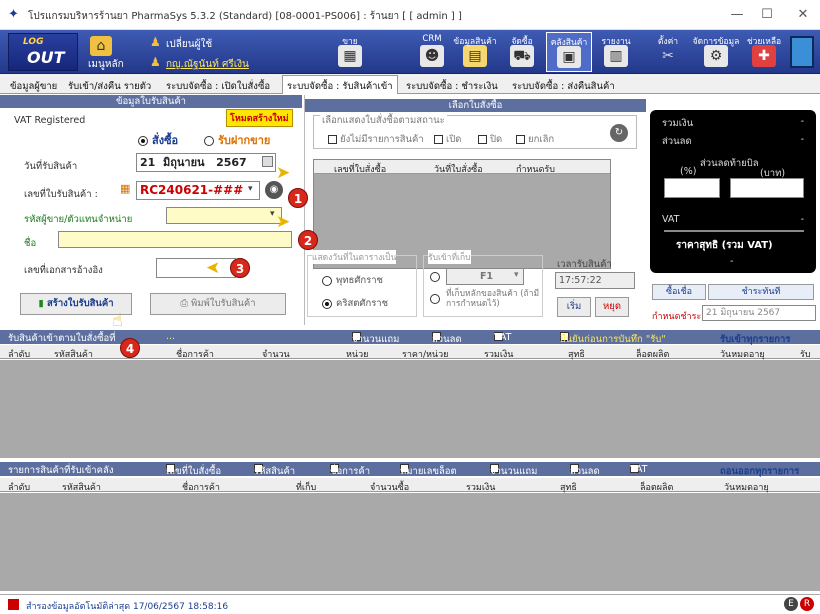 The image size is (820, 614). I want to click on tab-receive-return-item: รับเข้า/ส่งคืน รายตัว, so click(109, 85).